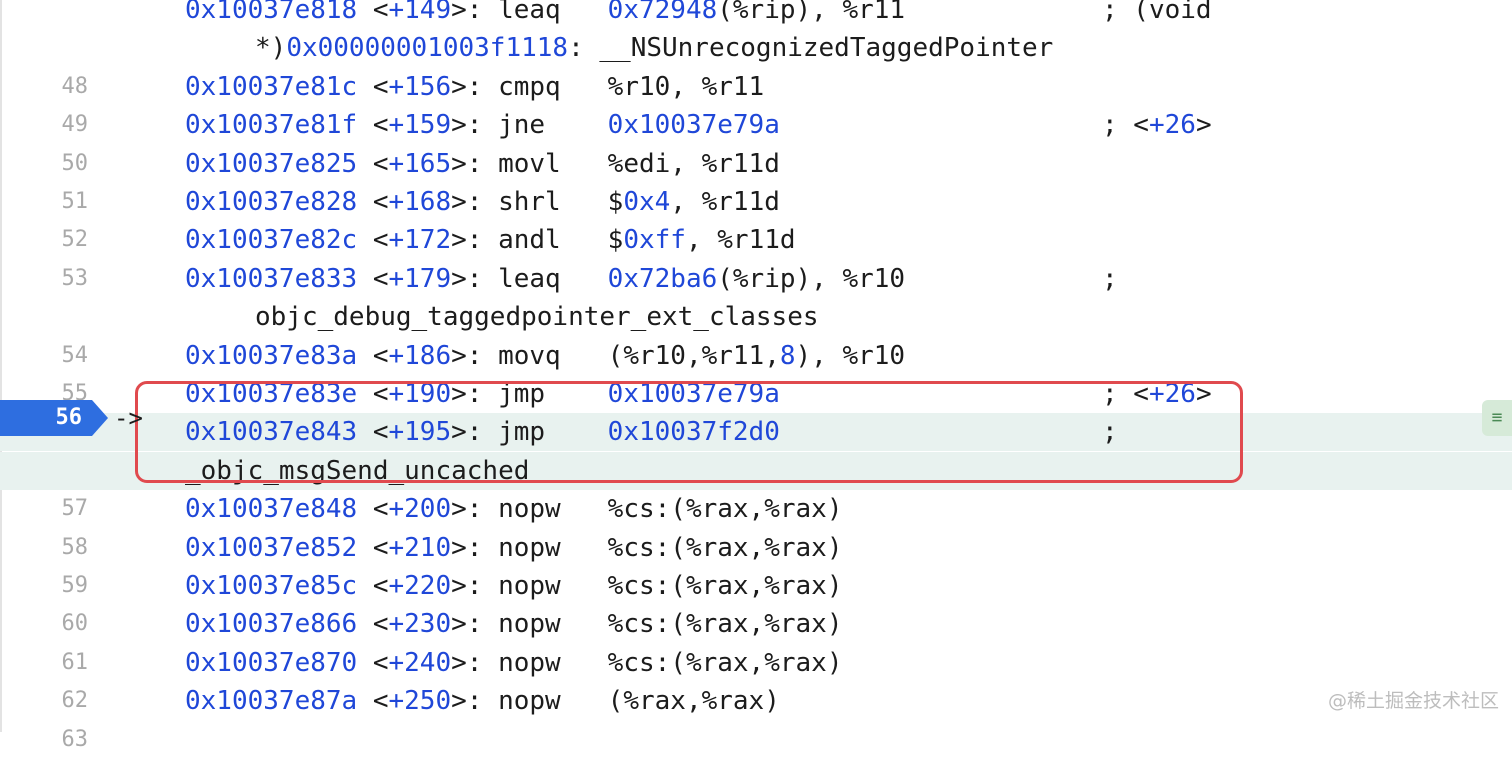  I want to click on instruction-operands: %r10, %r11, so click(686, 86).